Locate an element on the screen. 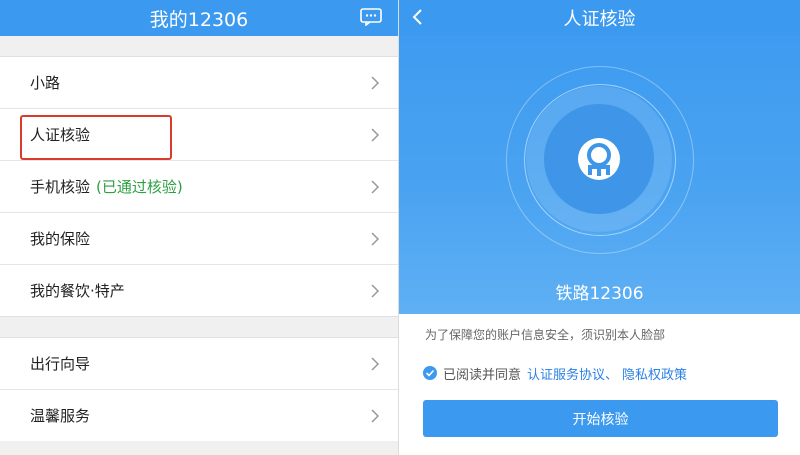 Image resolution: width=800 pixels, height=455 pixels. menu-item-face-verification: 人证核验 is located at coordinates (199, 135).